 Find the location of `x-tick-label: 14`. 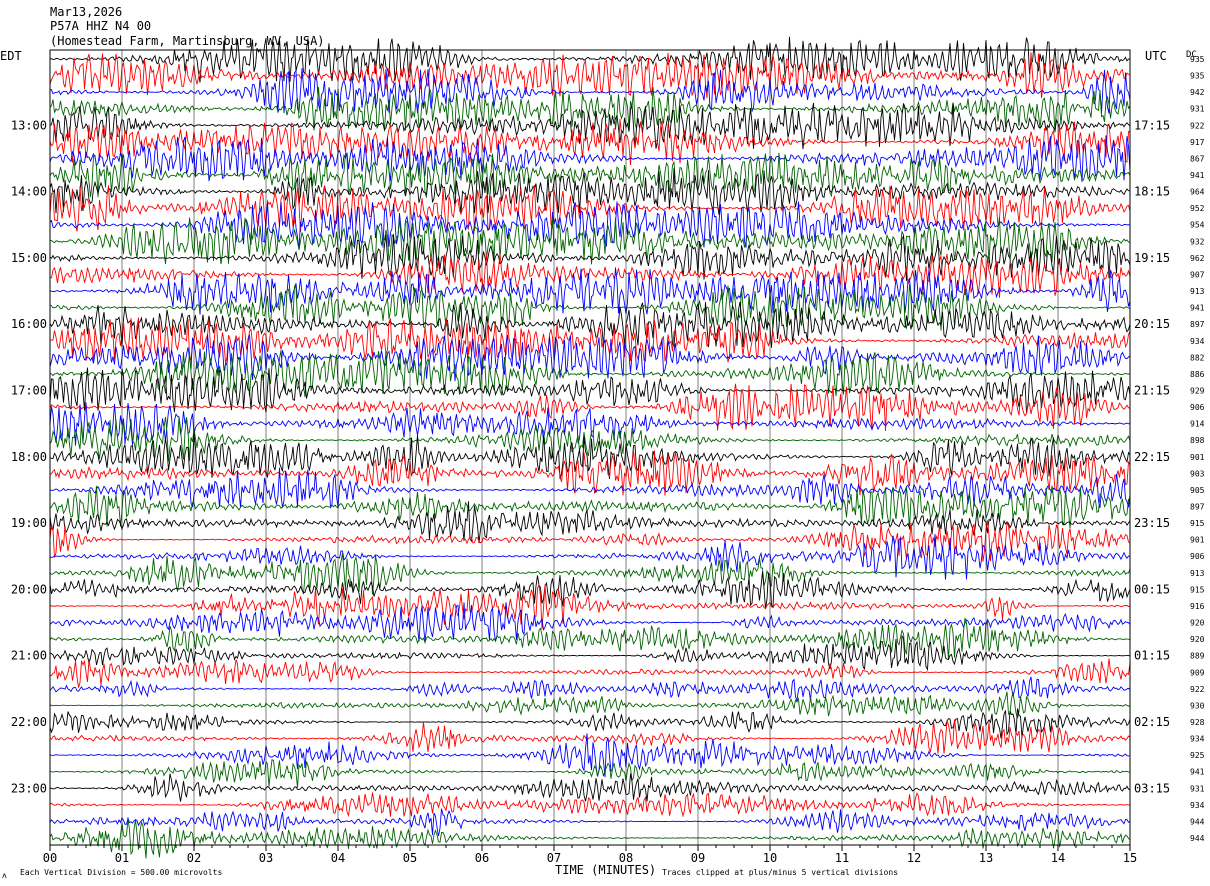

x-tick-label: 14 is located at coordinates (1058, 858).